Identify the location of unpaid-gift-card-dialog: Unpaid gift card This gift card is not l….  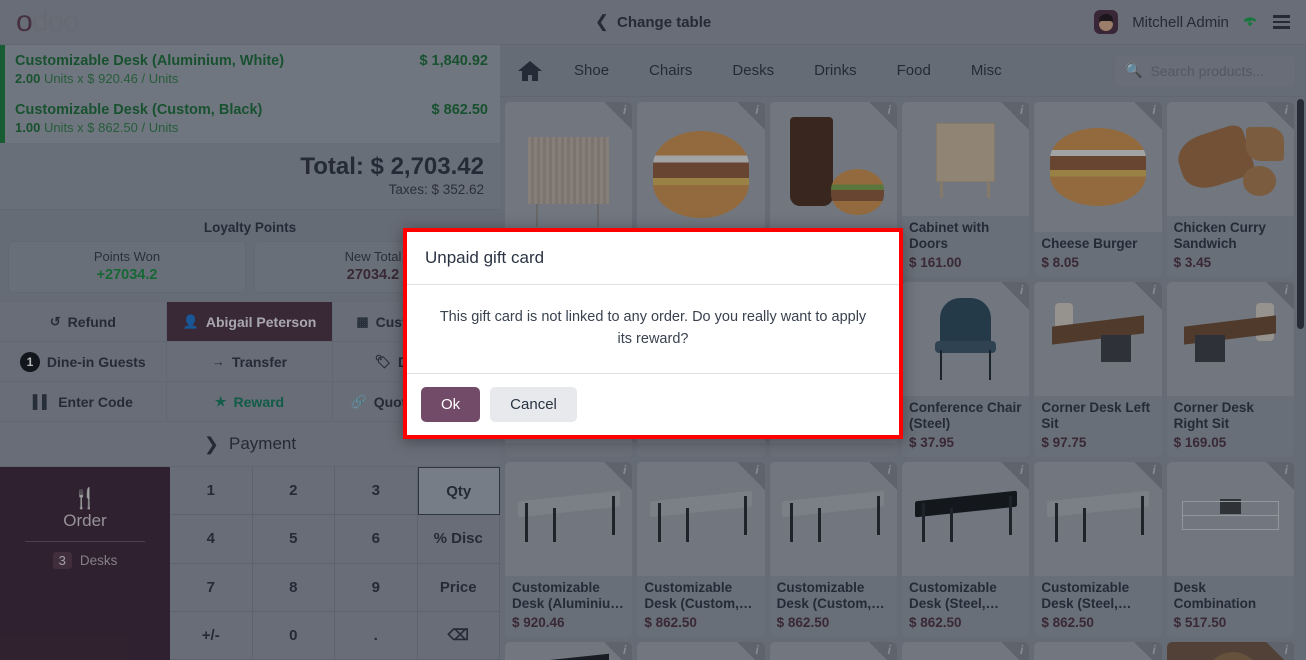
(653, 333).